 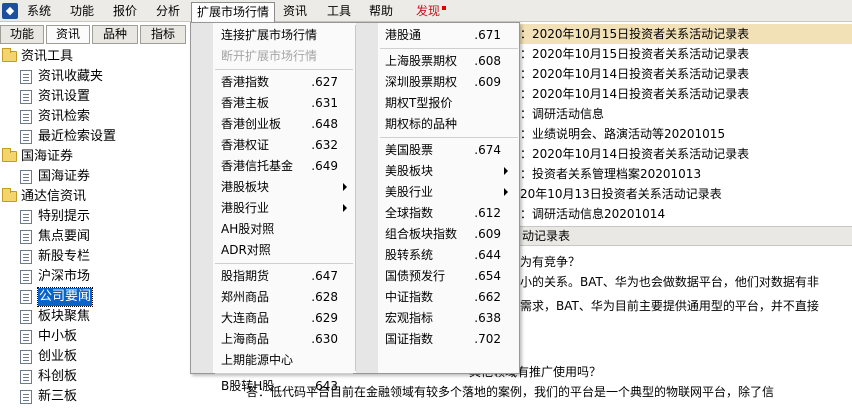 I want to click on menu-item-code: .671, so click(x=487, y=35).